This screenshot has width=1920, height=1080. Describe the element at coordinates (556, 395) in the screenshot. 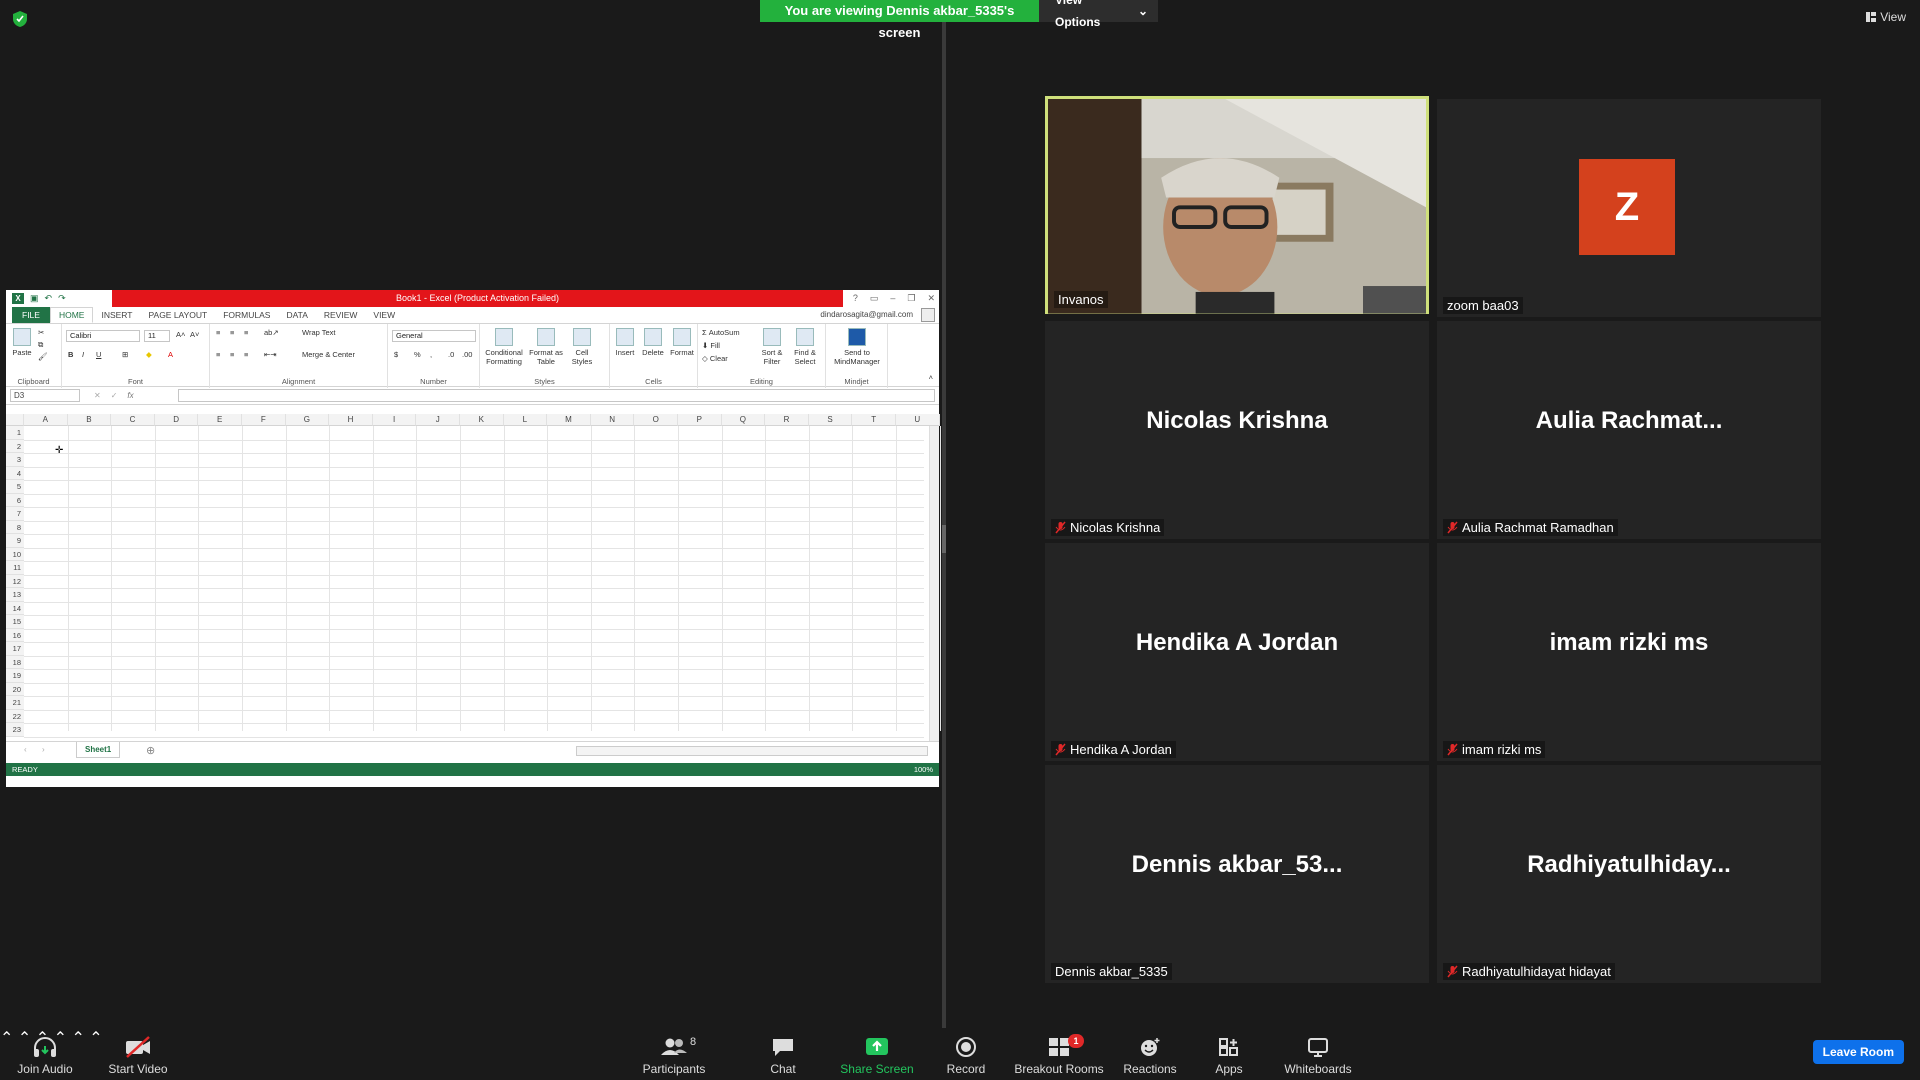

I see `formula-input` at that location.